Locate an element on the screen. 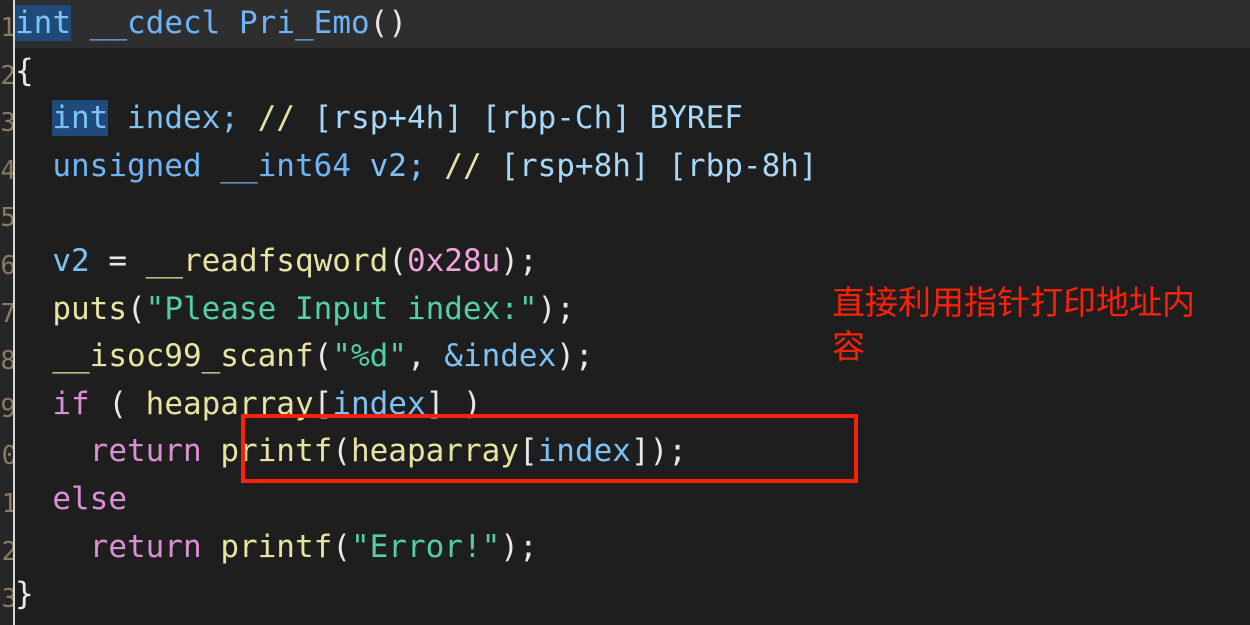 This screenshot has height=625, width=1250. line-number: 13 is located at coordinates (6, 599).